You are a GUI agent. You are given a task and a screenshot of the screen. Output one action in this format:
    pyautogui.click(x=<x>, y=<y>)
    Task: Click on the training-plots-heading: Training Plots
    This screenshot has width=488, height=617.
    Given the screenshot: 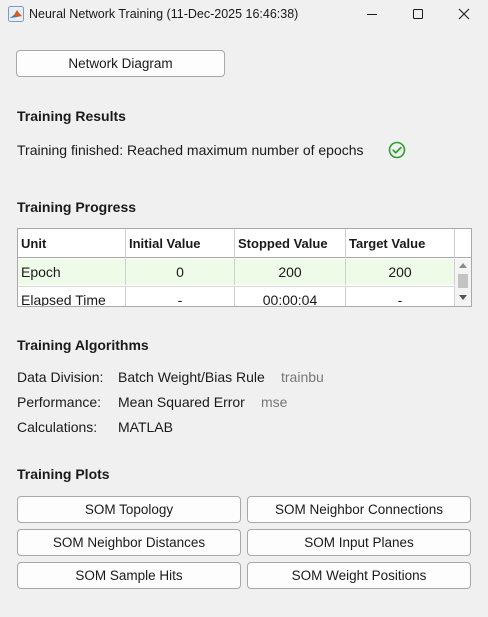 What is the action you would take?
    pyautogui.click(x=63, y=474)
    